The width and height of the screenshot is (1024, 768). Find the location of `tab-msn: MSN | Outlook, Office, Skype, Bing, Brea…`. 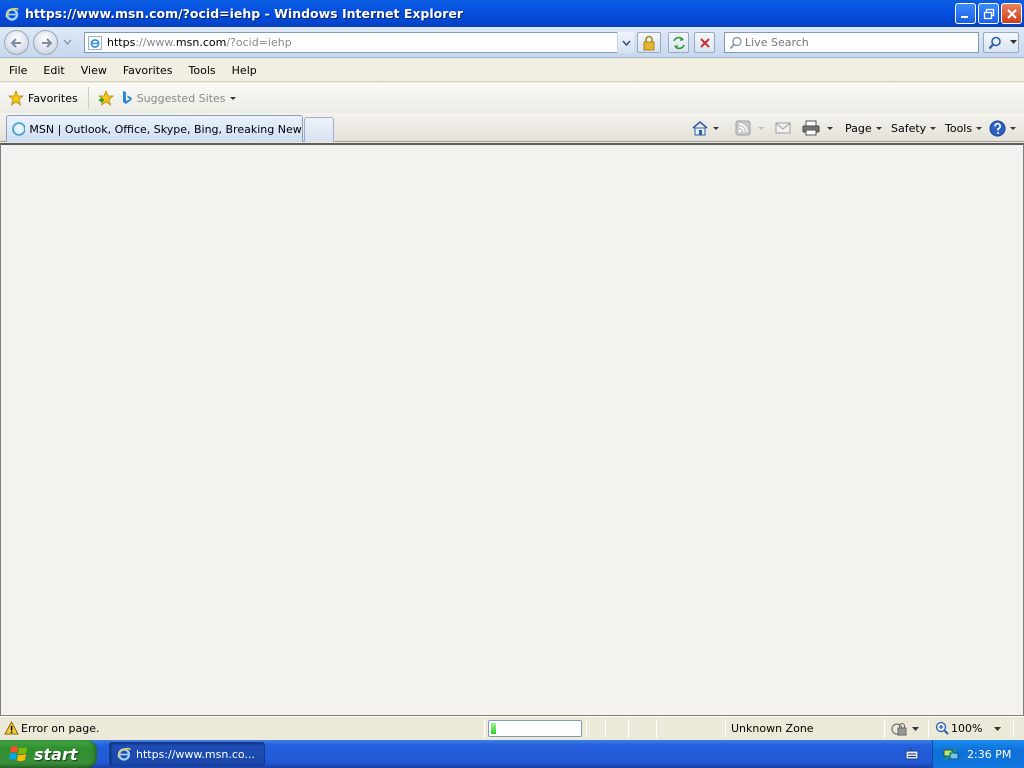

tab-msn: MSN | Outlook, Office, Skype, Bing, Brea… is located at coordinates (154, 128).